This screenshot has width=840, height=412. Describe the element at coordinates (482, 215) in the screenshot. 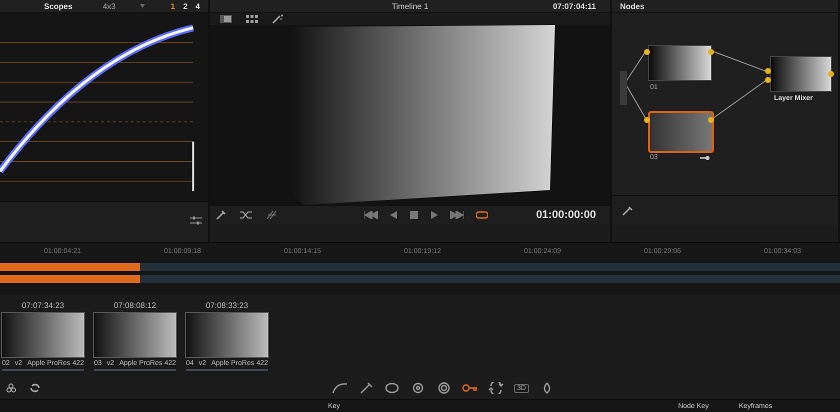

I see `loop-icon` at that location.